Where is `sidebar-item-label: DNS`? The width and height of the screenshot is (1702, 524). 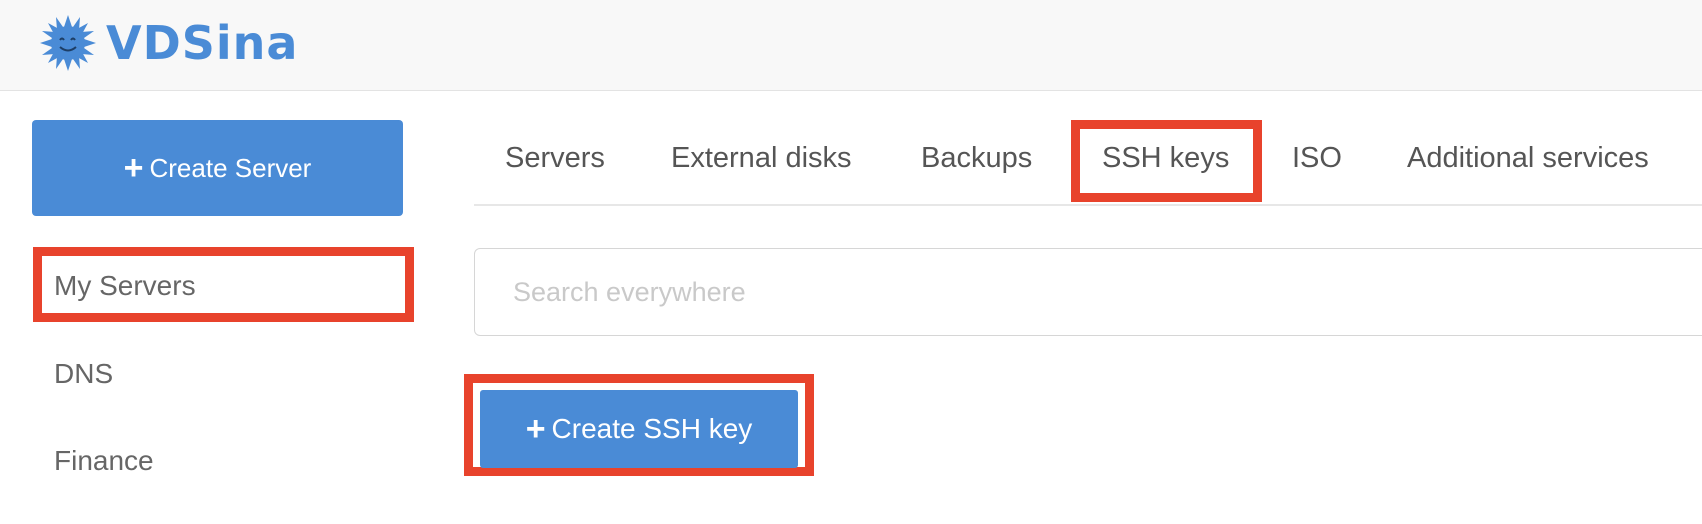 sidebar-item-label: DNS is located at coordinates (84, 373).